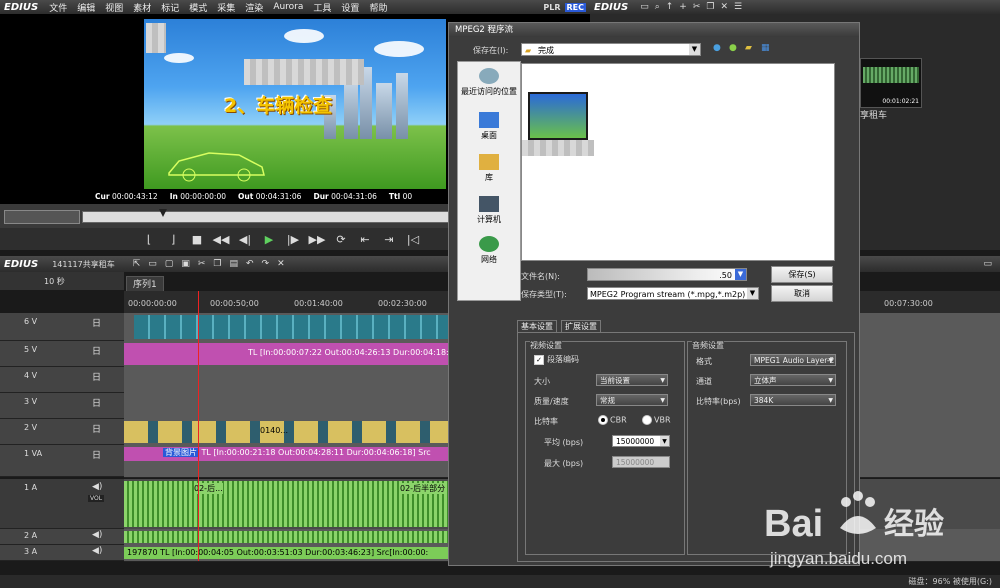 The width and height of the screenshot is (1000, 588). Describe the element at coordinates (697, 7) in the screenshot. I see `cut-icon: ✂` at that location.